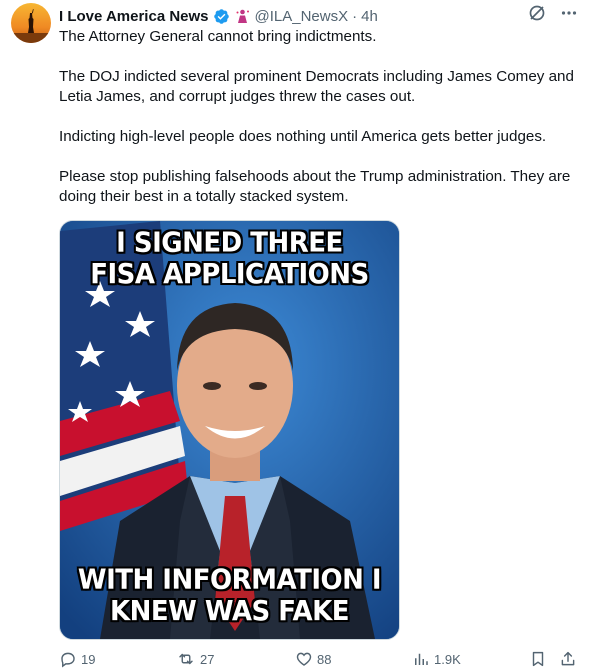 This screenshot has height=672, width=592. What do you see at coordinates (324, 659) in the screenshot?
I see `like-count: 88` at bounding box center [324, 659].